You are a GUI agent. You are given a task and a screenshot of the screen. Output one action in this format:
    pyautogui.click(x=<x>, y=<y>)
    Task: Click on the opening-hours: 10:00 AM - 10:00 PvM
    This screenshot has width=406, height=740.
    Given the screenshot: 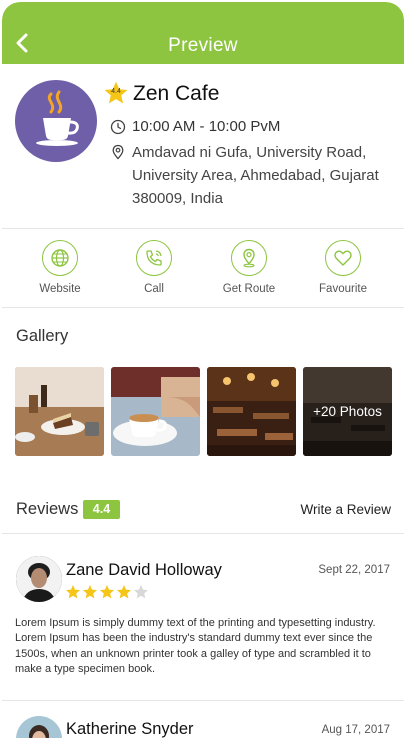 What is the action you would take?
    pyautogui.click(x=206, y=126)
    